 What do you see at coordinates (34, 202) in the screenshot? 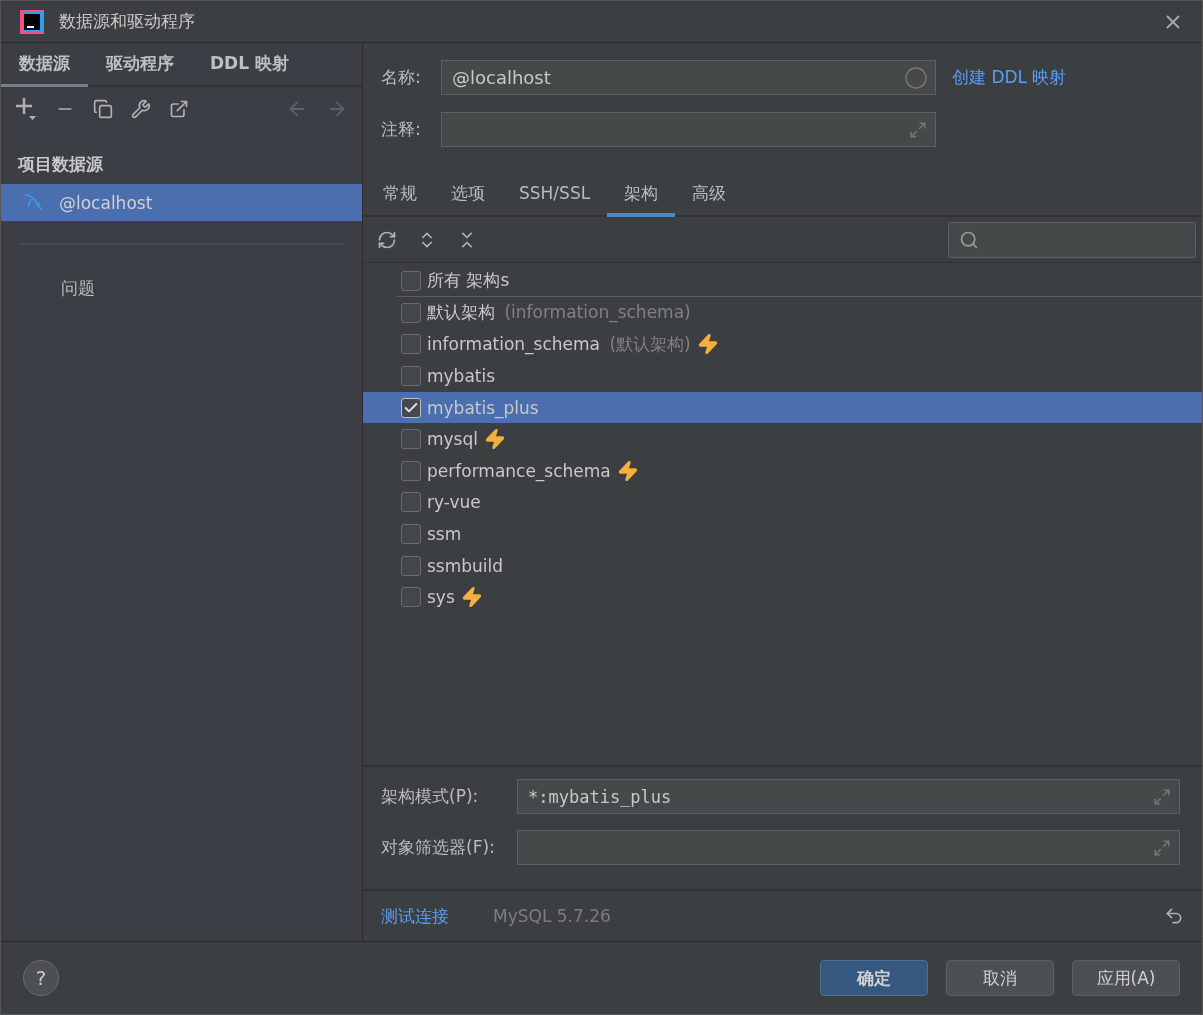
I see `dolphin-icon` at bounding box center [34, 202].